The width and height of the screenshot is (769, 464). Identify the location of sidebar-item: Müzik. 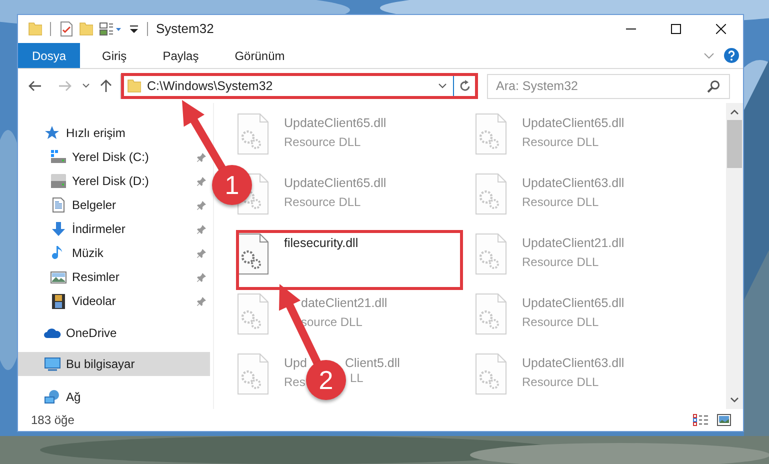
(79, 253).